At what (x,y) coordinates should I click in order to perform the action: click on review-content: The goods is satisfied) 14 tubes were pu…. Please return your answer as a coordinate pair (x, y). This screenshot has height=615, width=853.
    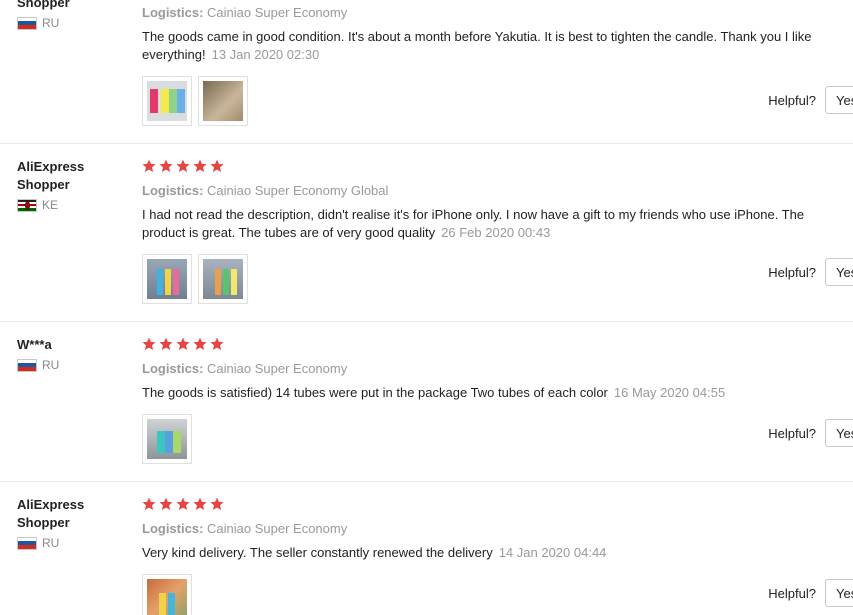
    Looking at the image, I should click on (375, 392).